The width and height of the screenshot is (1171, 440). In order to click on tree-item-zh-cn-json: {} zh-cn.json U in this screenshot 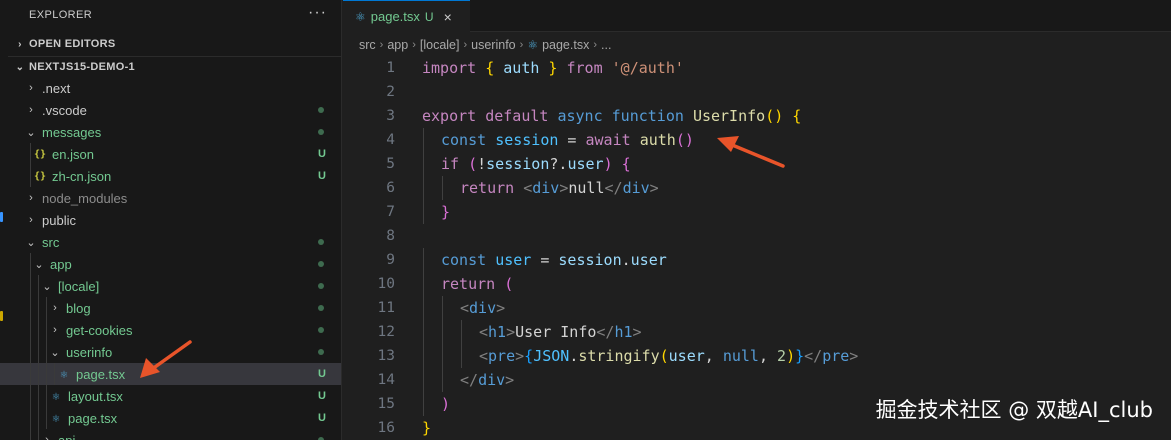, I will do `click(170, 176)`.